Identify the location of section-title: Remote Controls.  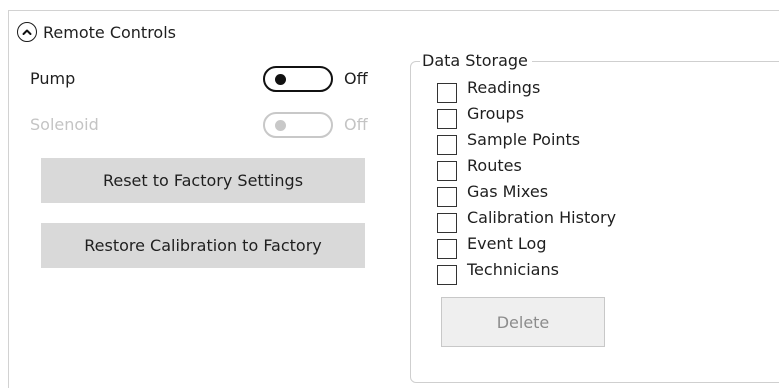
(109, 32).